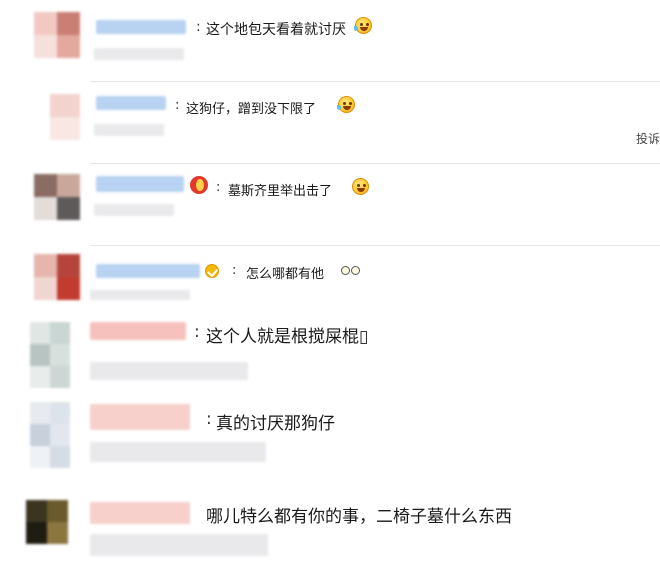 Image resolution: width=660 pixels, height=567 pixels. What do you see at coordinates (330, 440) in the screenshot?
I see `comment-row: : 真的讨厌那狗仔` at bounding box center [330, 440].